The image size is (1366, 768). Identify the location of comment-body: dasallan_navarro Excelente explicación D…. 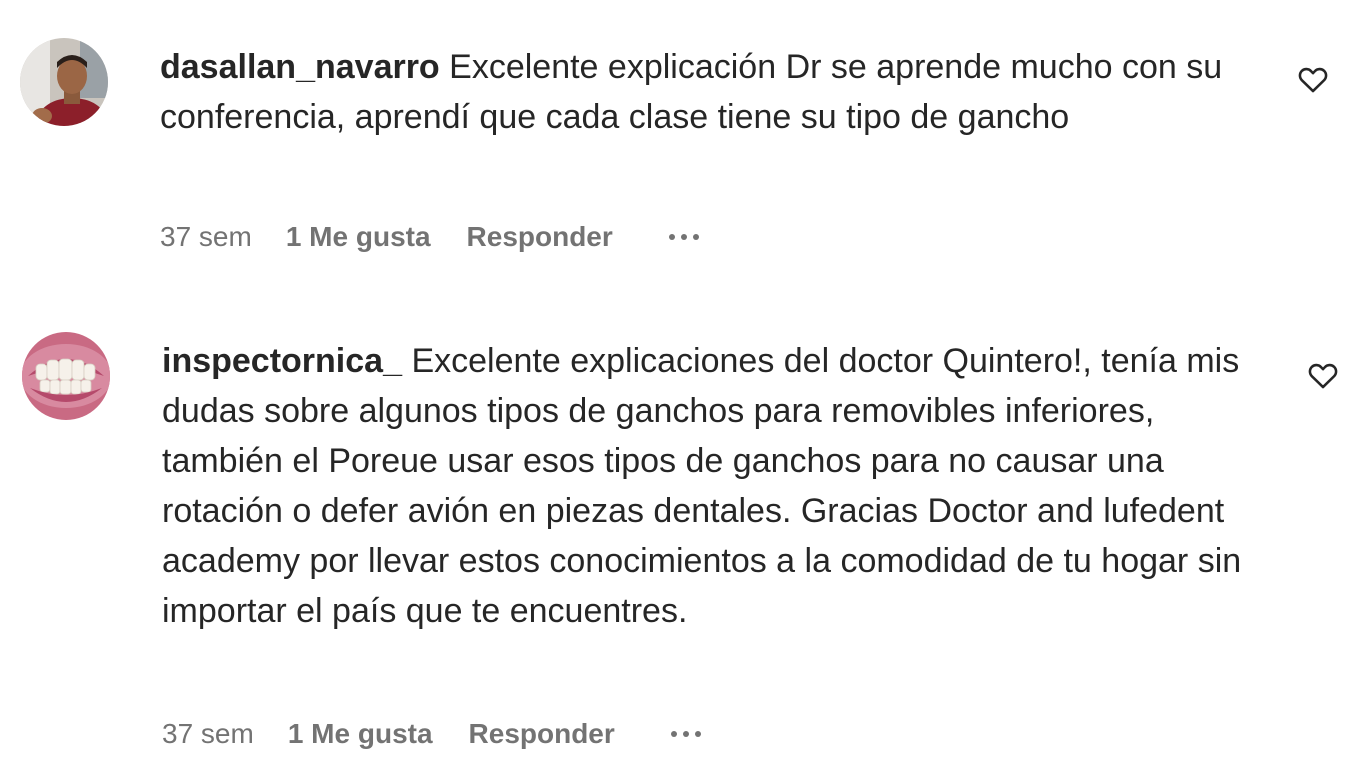
(705, 92).